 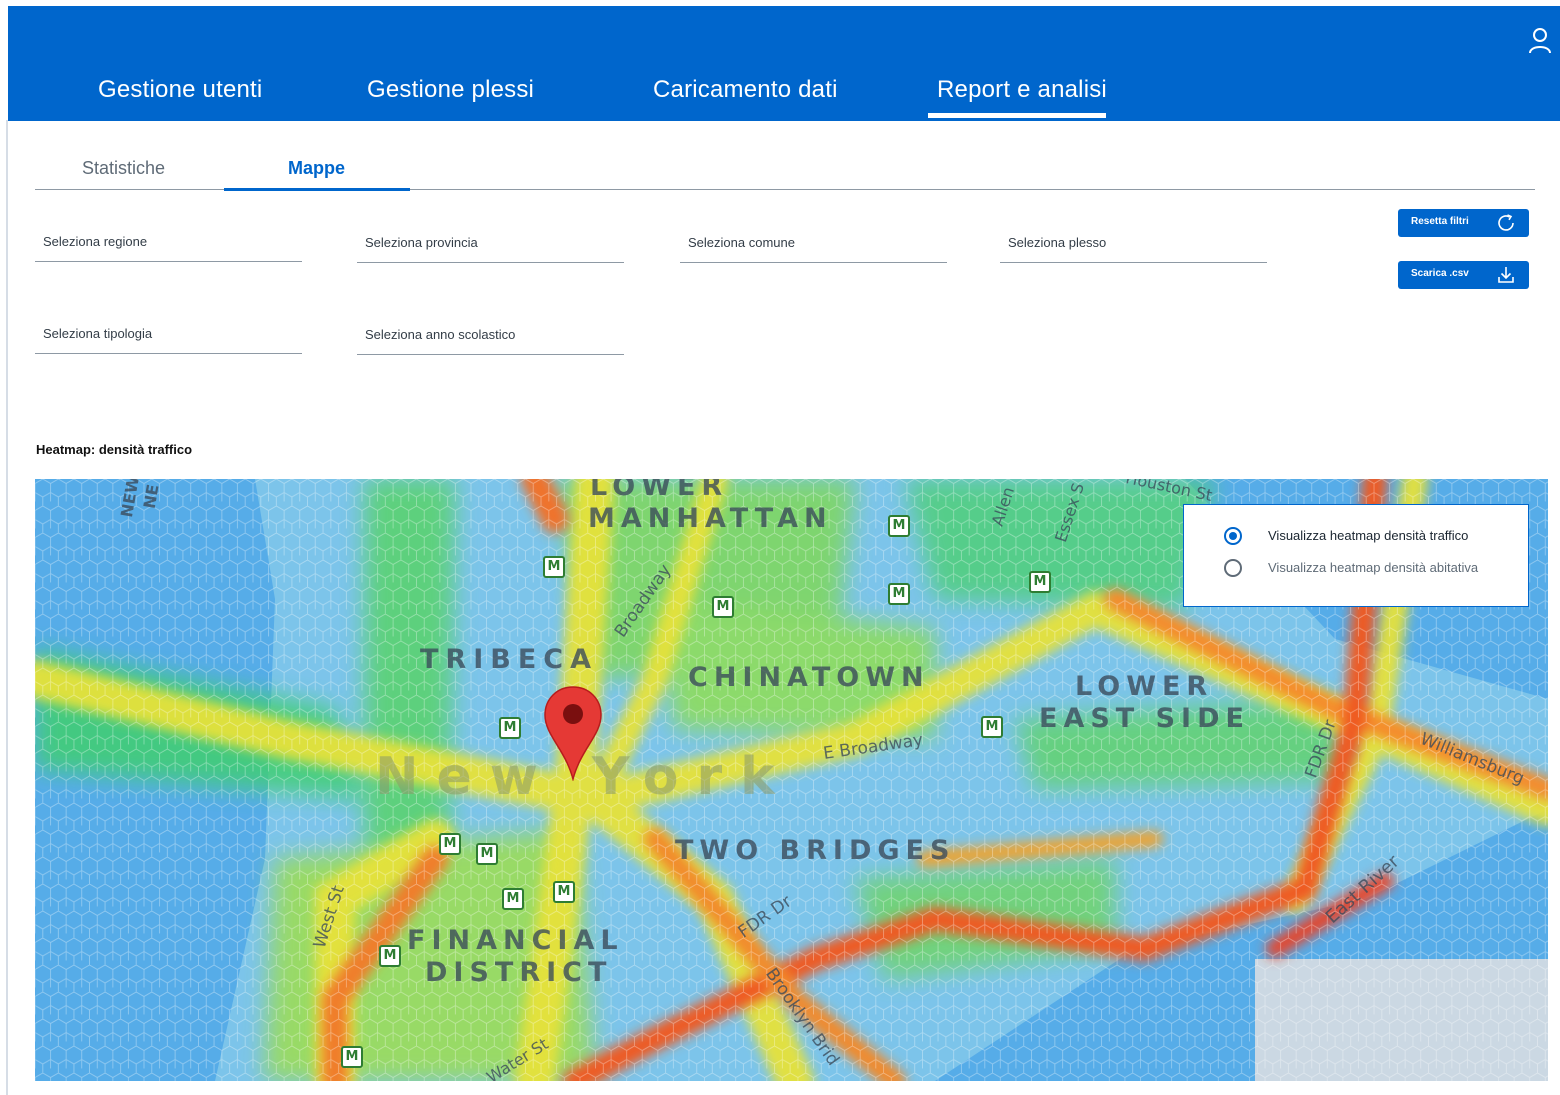 I want to click on nav-gestione-utenti: Gestione utenti, so click(x=180, y=90).